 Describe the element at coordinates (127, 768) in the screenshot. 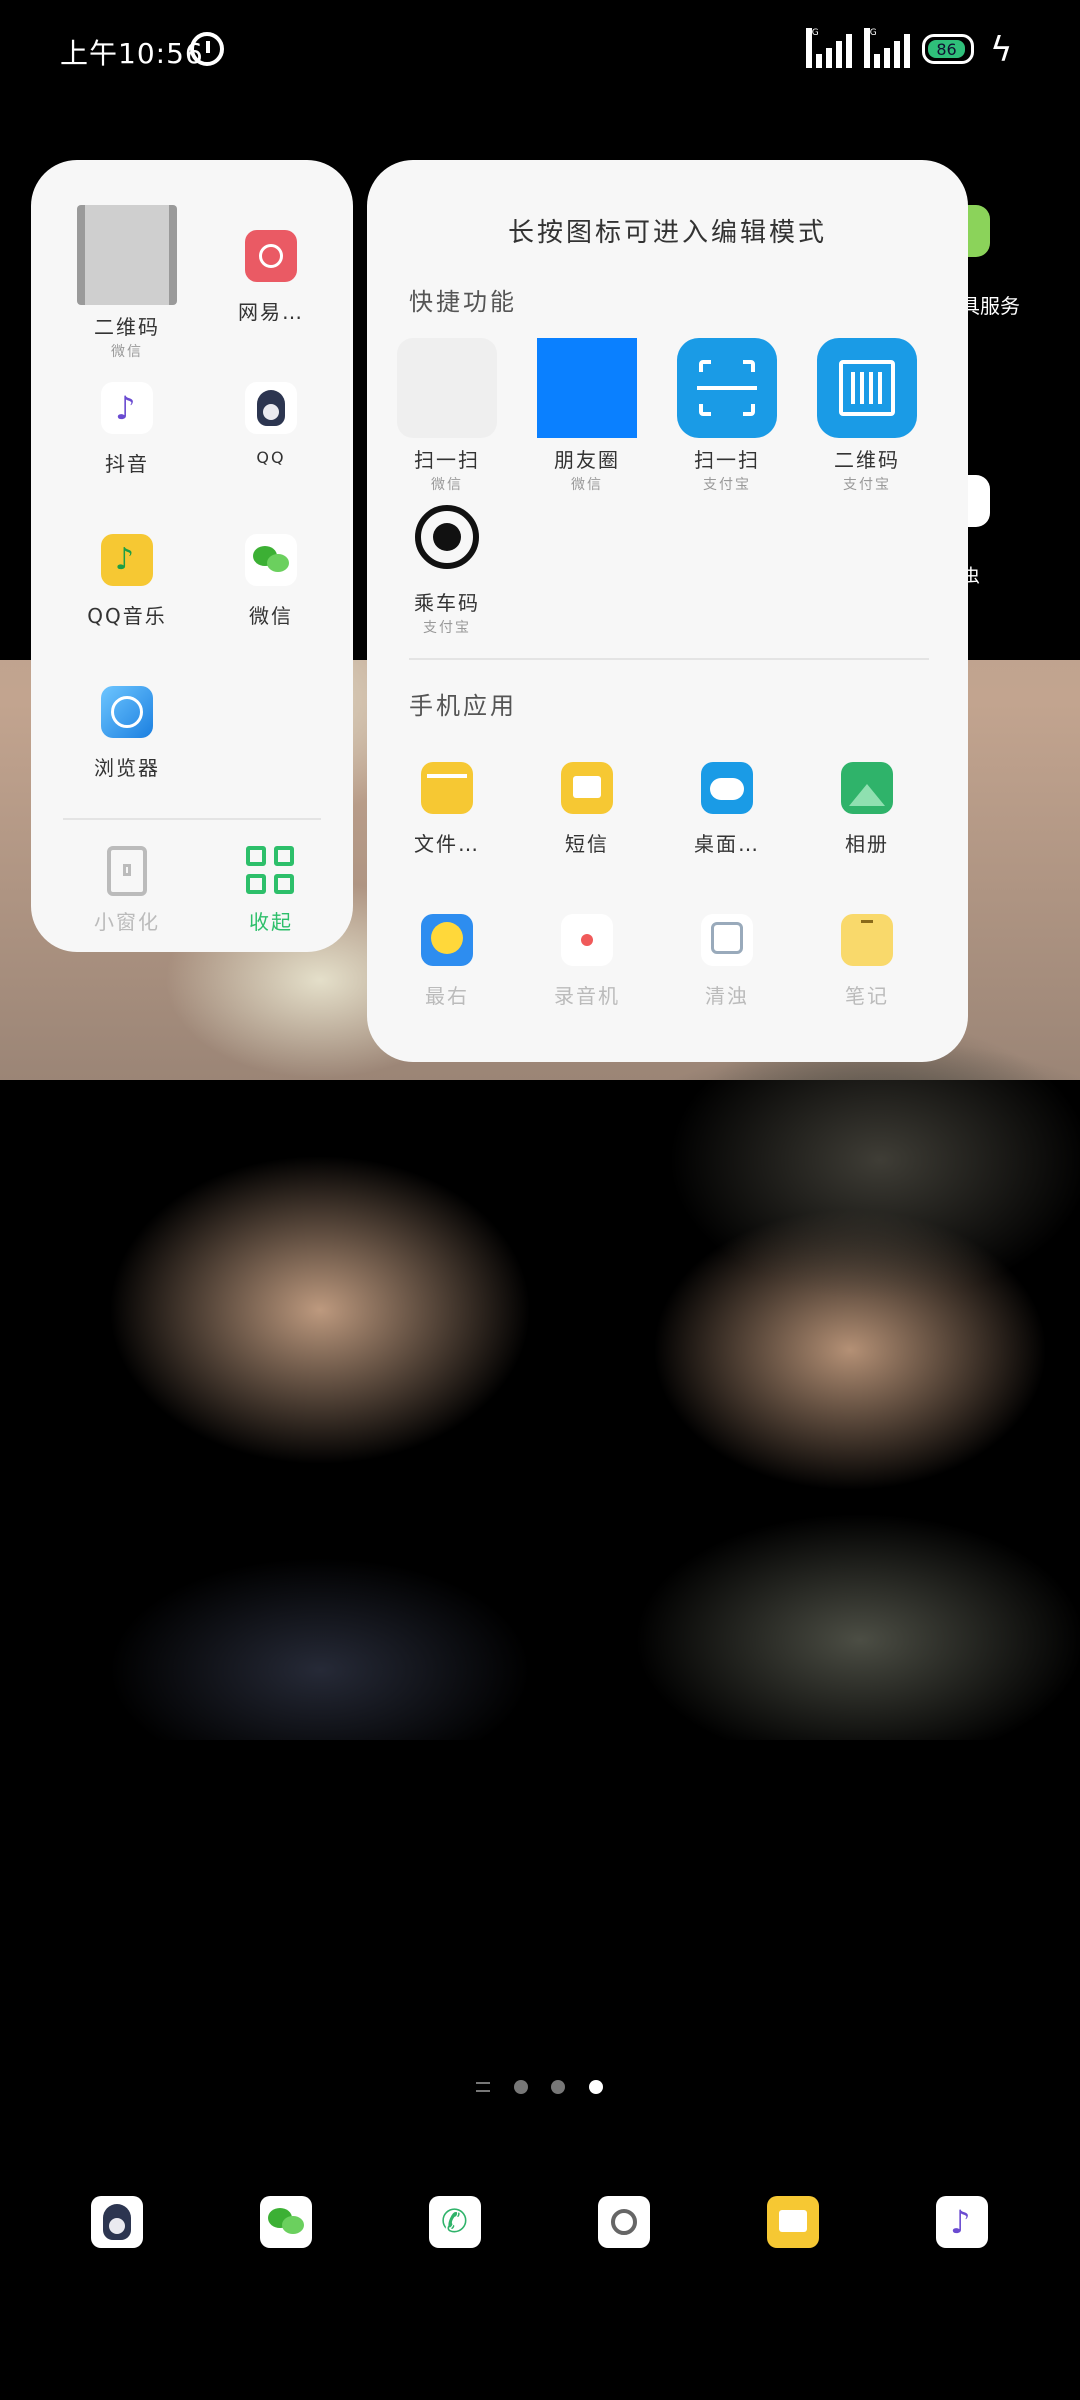

I see `app-label: 浏览器` at that location.